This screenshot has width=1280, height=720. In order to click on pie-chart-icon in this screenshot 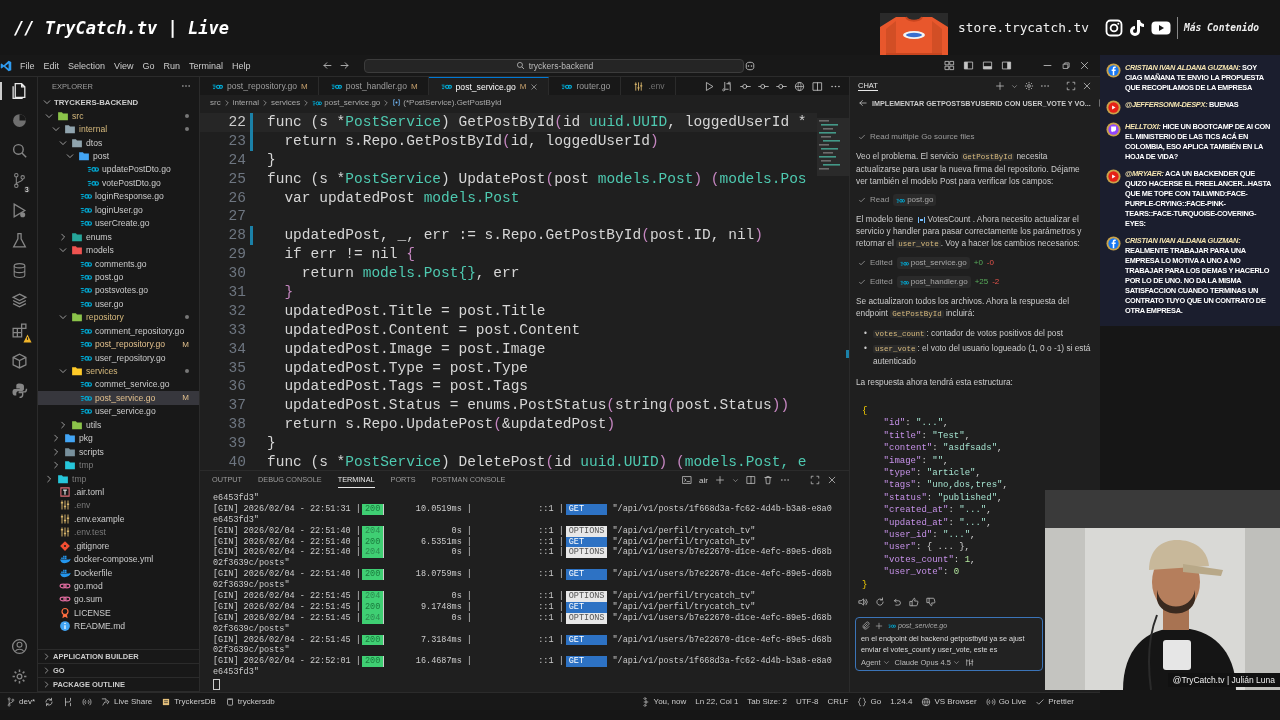, I will do `click(19, 120)`.